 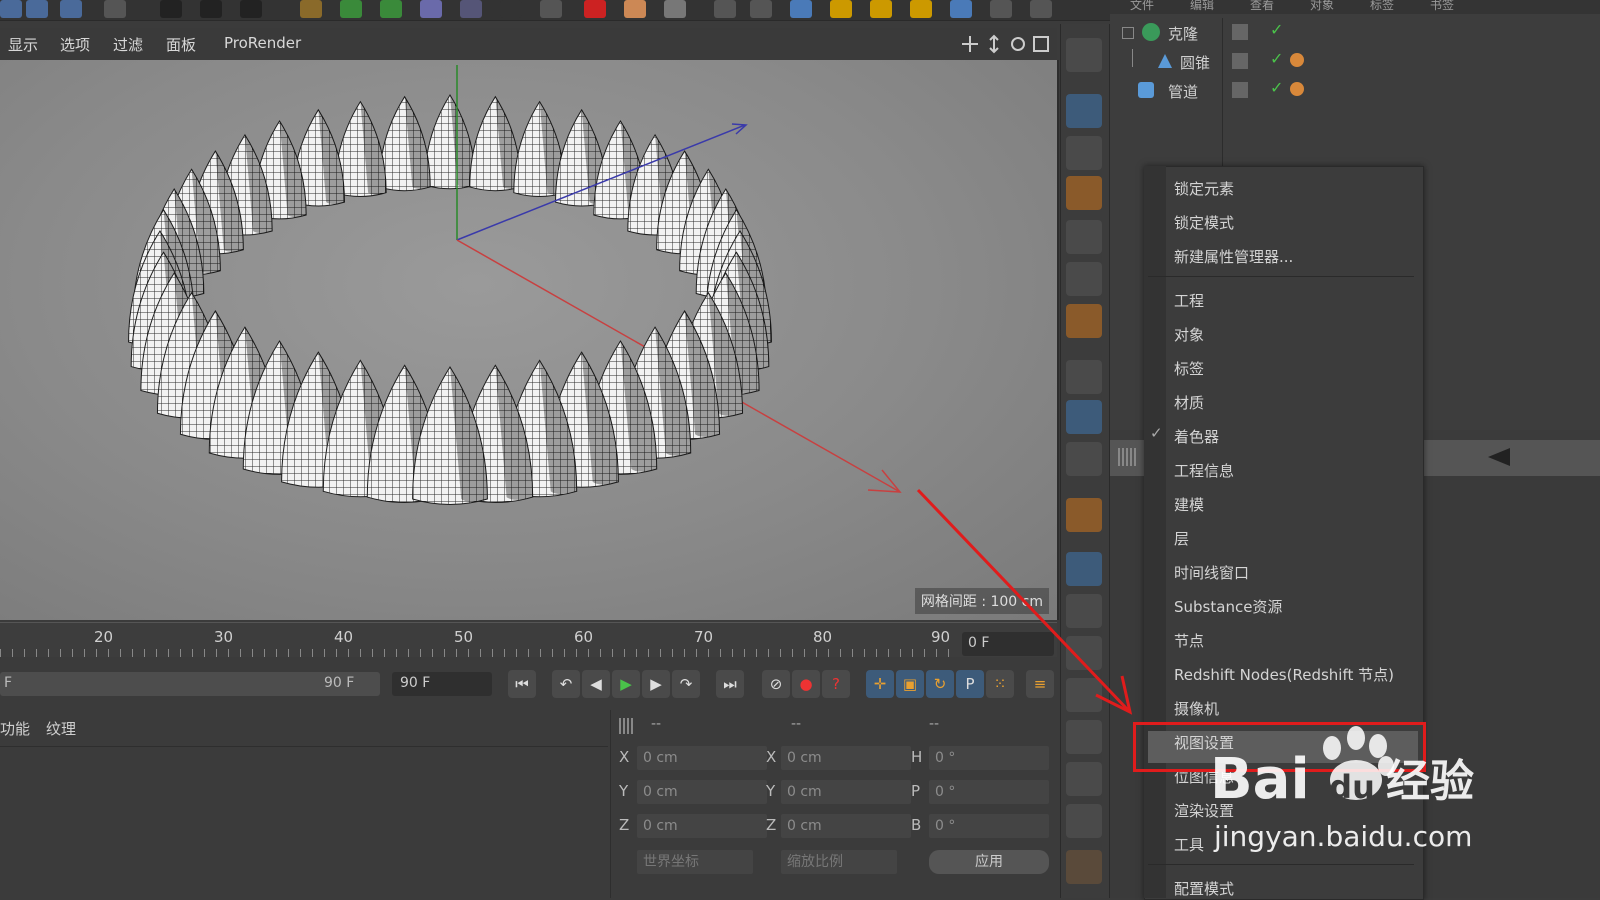 I want to click on prev-key-icon: ↶, so click(x=566, y=684).